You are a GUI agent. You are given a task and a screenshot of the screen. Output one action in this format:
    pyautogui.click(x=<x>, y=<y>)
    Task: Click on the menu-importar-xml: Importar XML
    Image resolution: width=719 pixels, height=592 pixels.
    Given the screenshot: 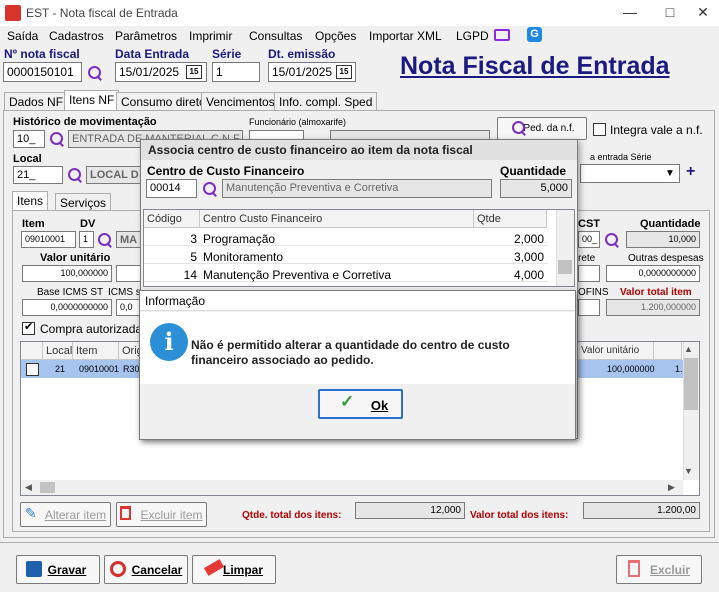 What is the action you would take?
    pyautogui.click(x=405, y=36)
    